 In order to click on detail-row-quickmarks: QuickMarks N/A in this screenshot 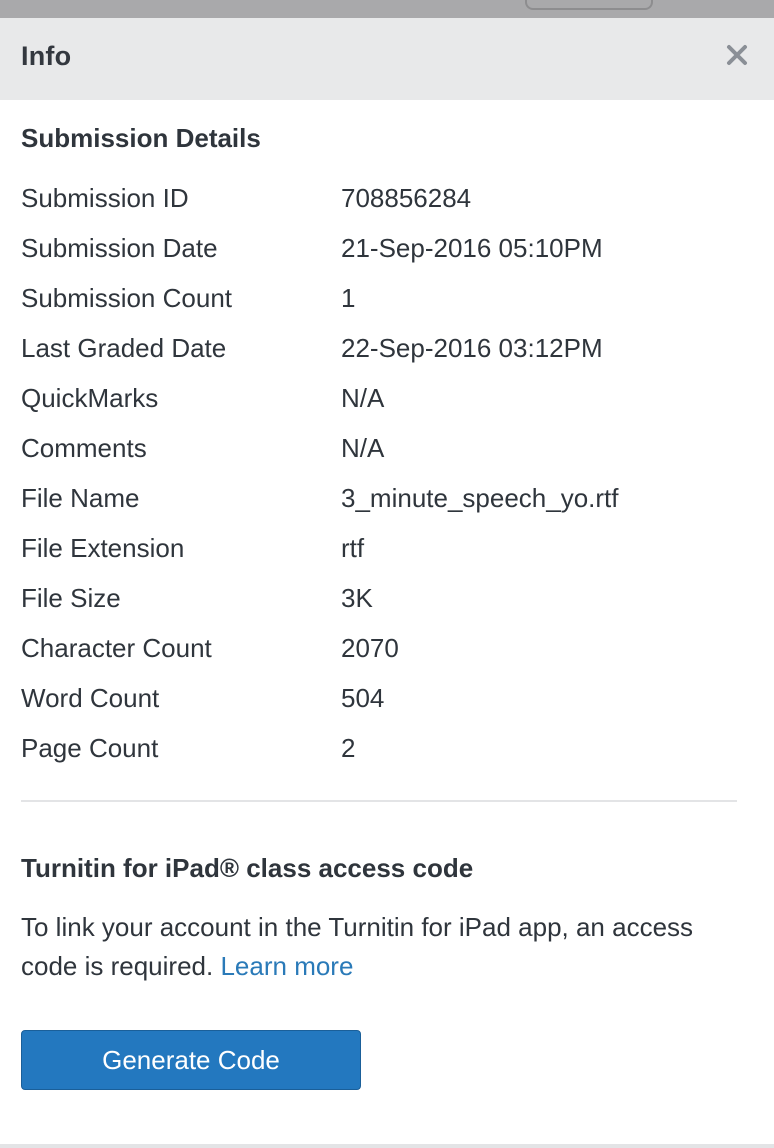, I will do `click(381, 403)`.